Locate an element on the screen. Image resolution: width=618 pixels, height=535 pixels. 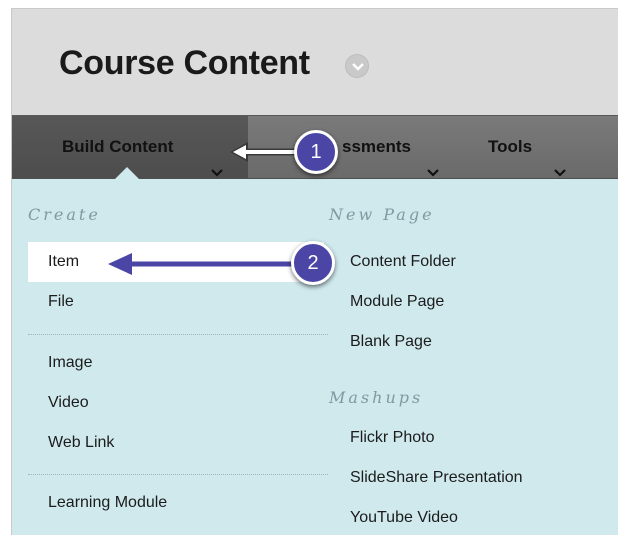
menu-item-file: File is located at coordinates (61, 302).